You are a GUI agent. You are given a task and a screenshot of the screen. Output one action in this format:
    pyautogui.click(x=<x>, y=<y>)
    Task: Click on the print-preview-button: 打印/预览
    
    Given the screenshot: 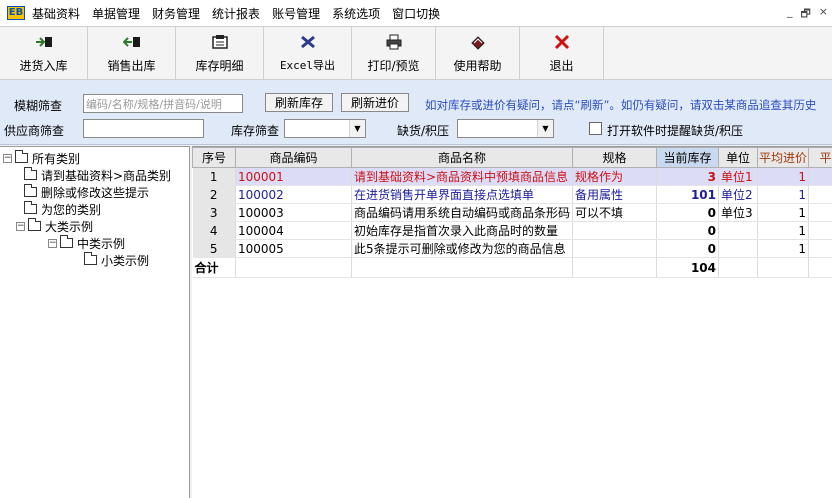 What is the action you would take?
    pyautogui.click(x=394, y=53)
    